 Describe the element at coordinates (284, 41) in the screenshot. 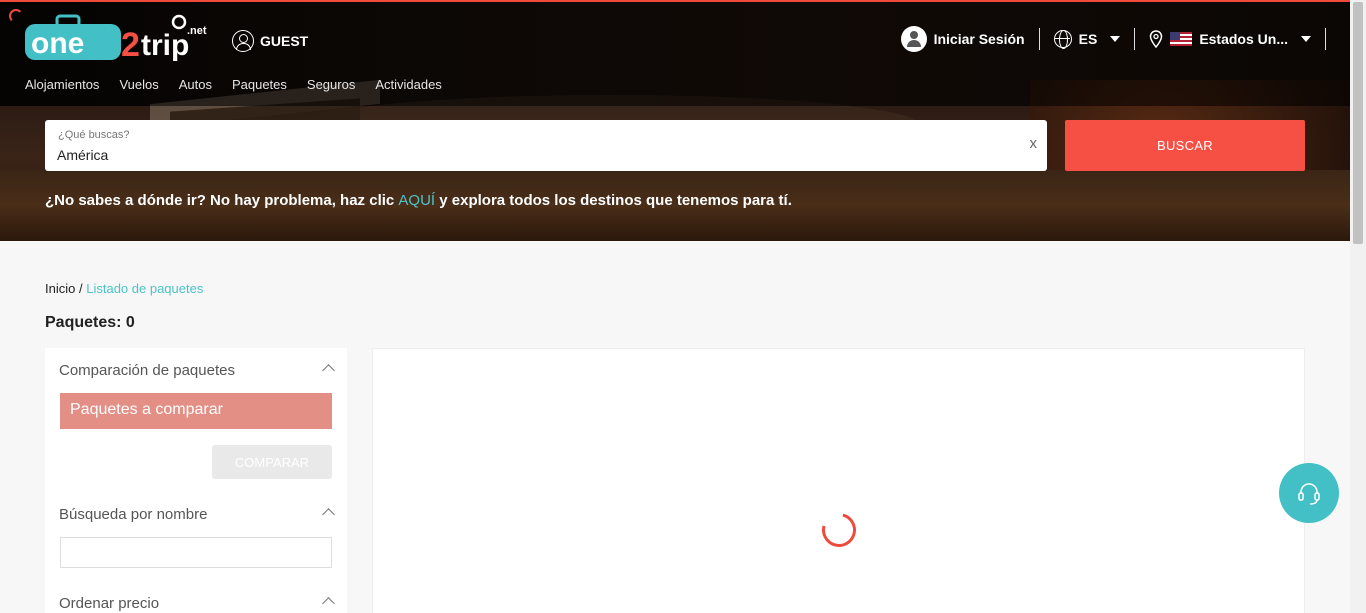

I see `guest-label: GUEST` at that location.